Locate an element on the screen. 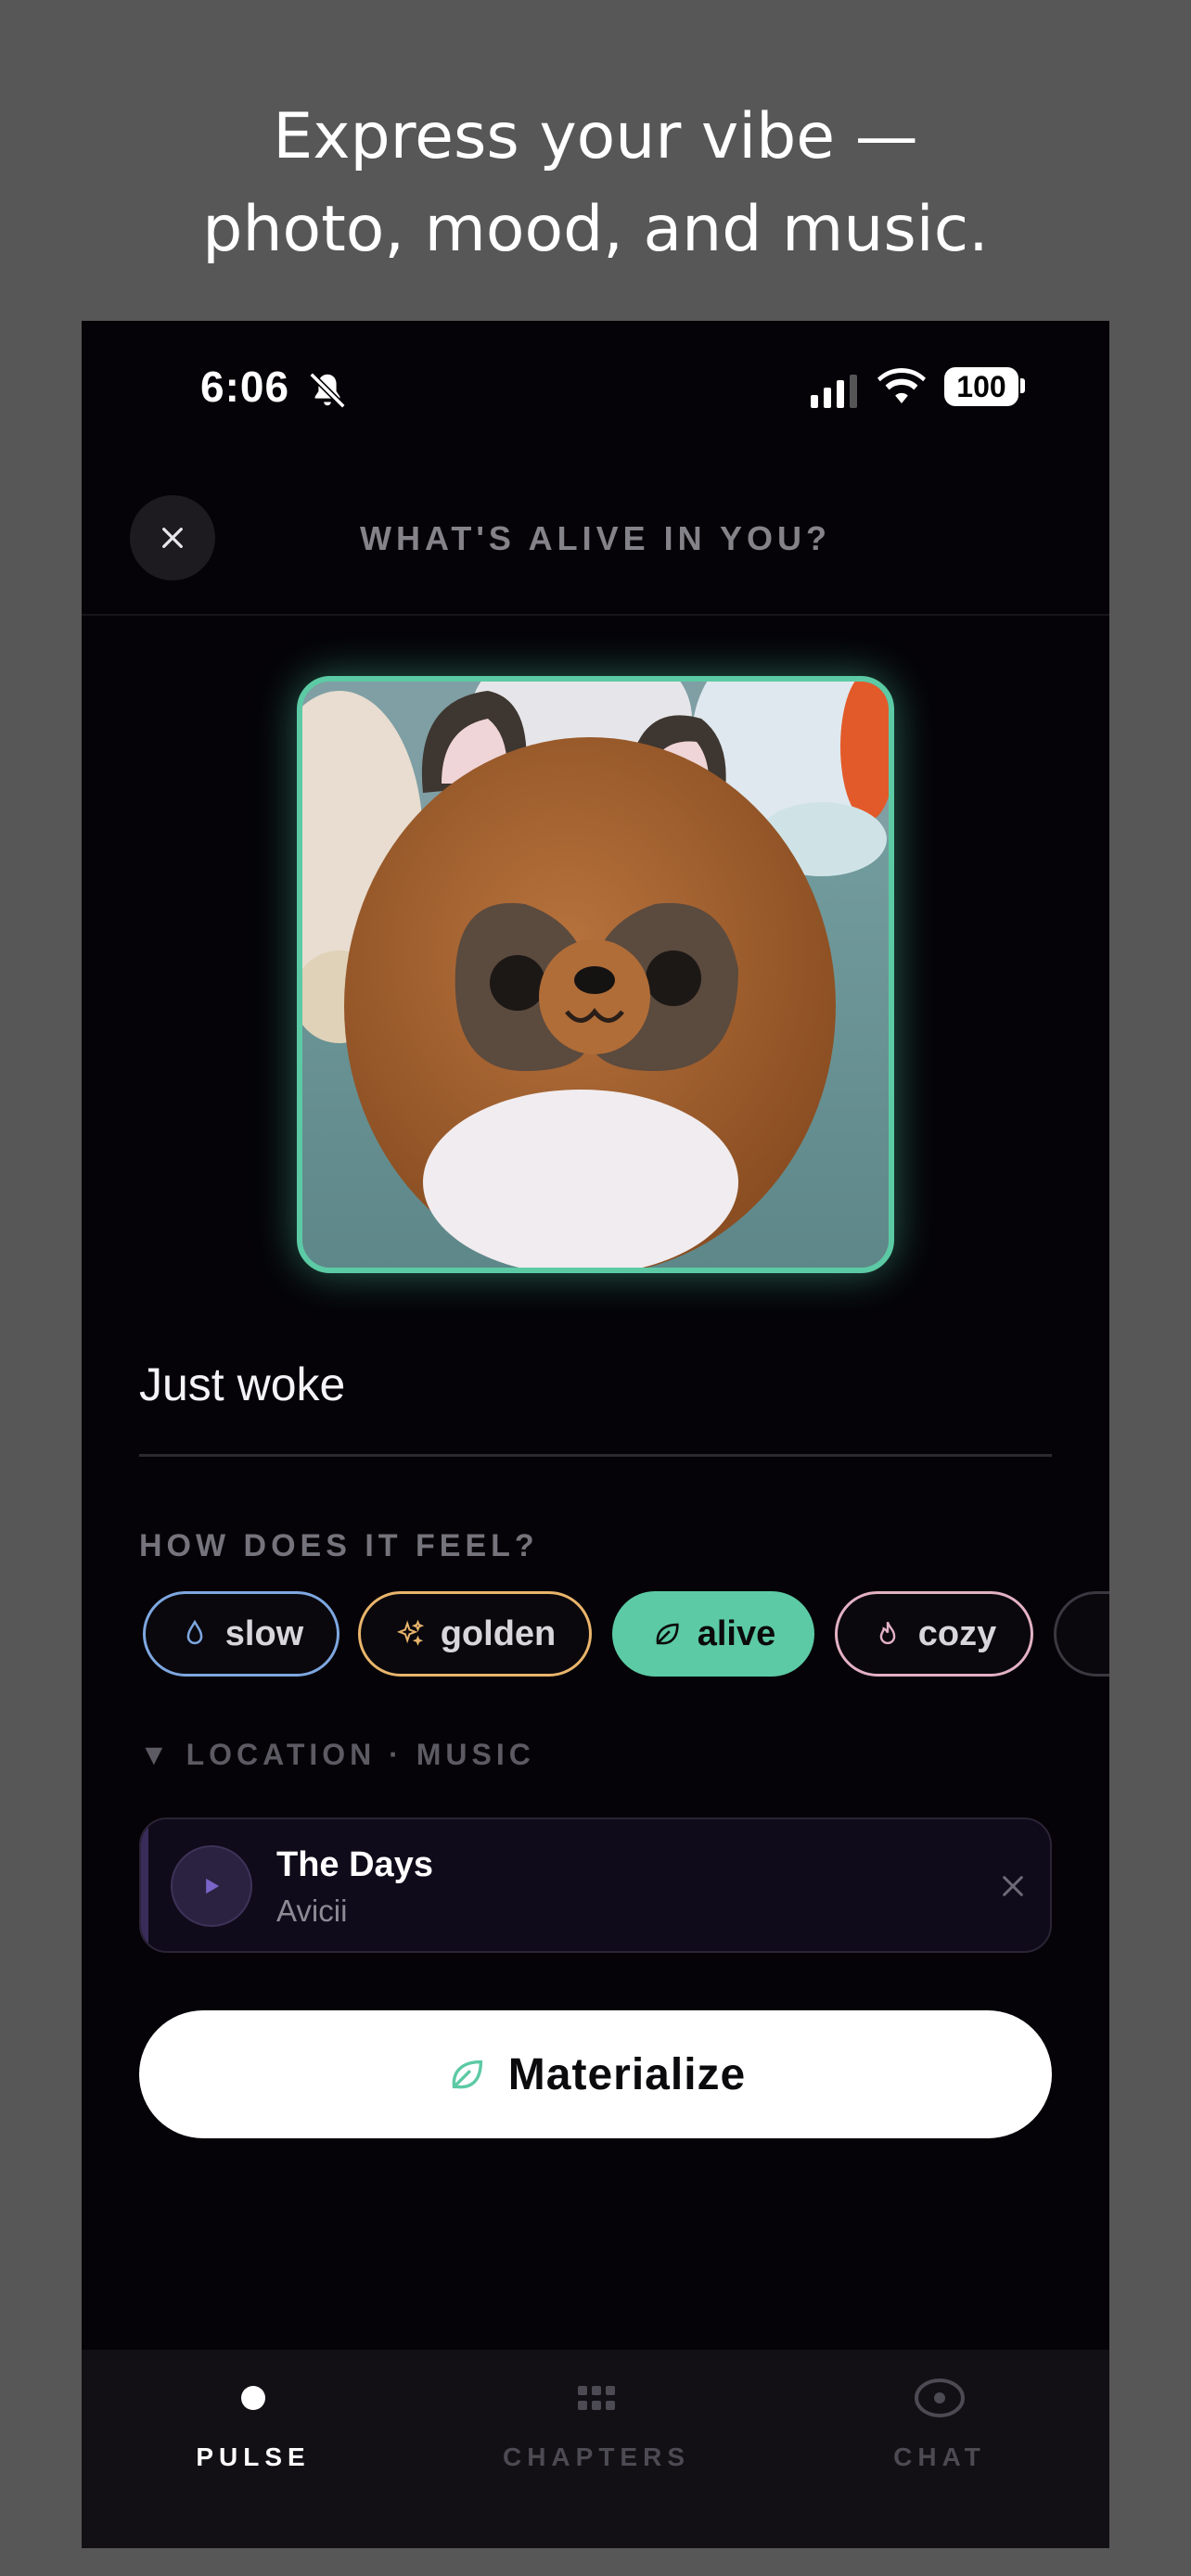  music-card: The Days Avicii is located at coordinates (595, 1885).